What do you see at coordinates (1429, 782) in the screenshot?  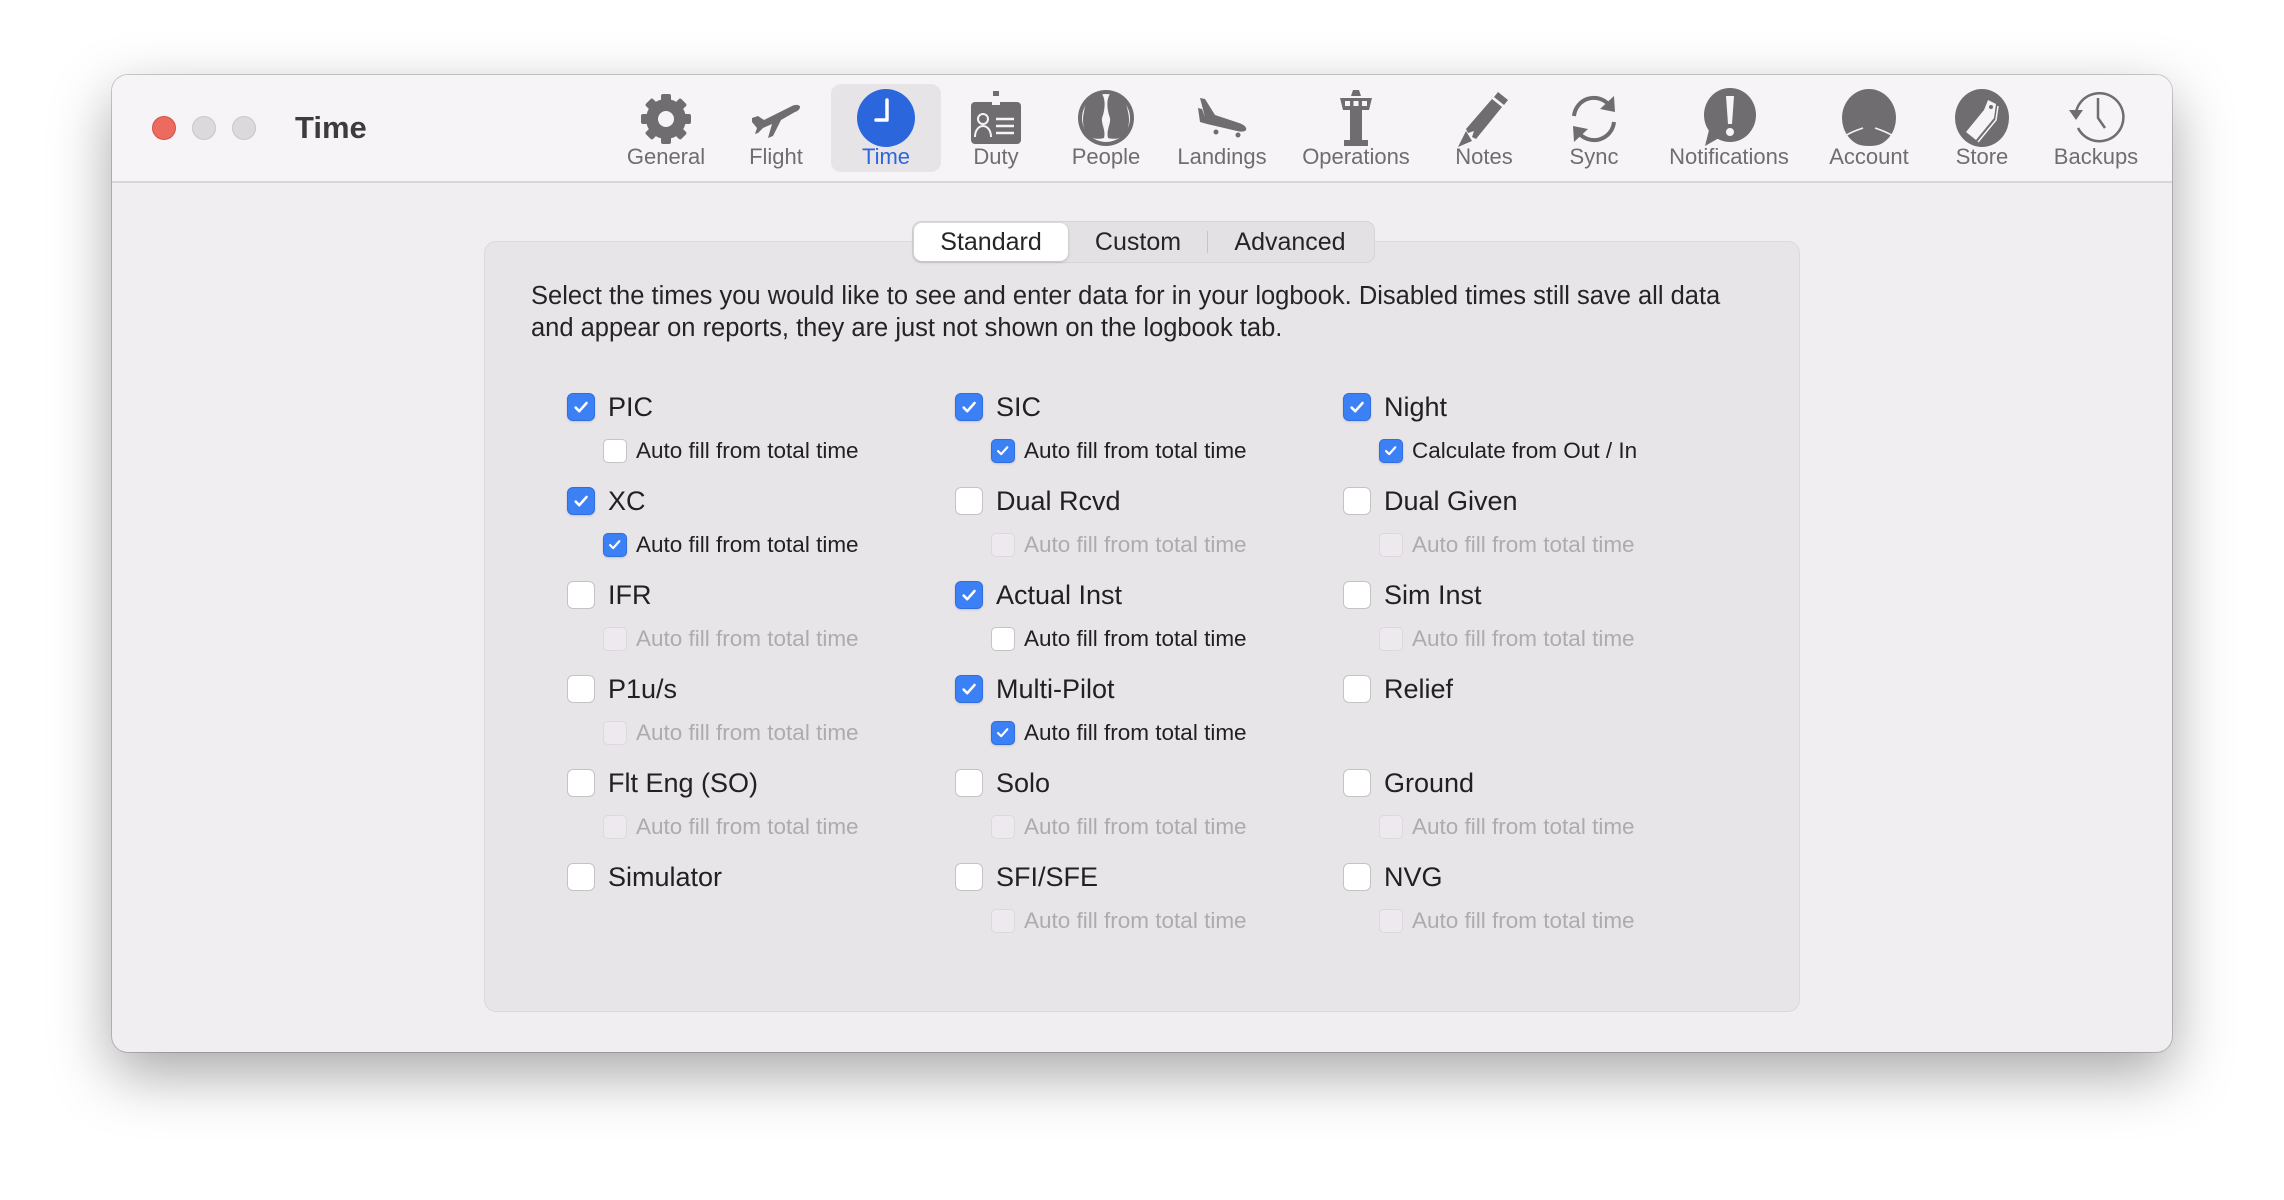 I see `checkbox-label: Ground` at bounding box center [1429, 782].